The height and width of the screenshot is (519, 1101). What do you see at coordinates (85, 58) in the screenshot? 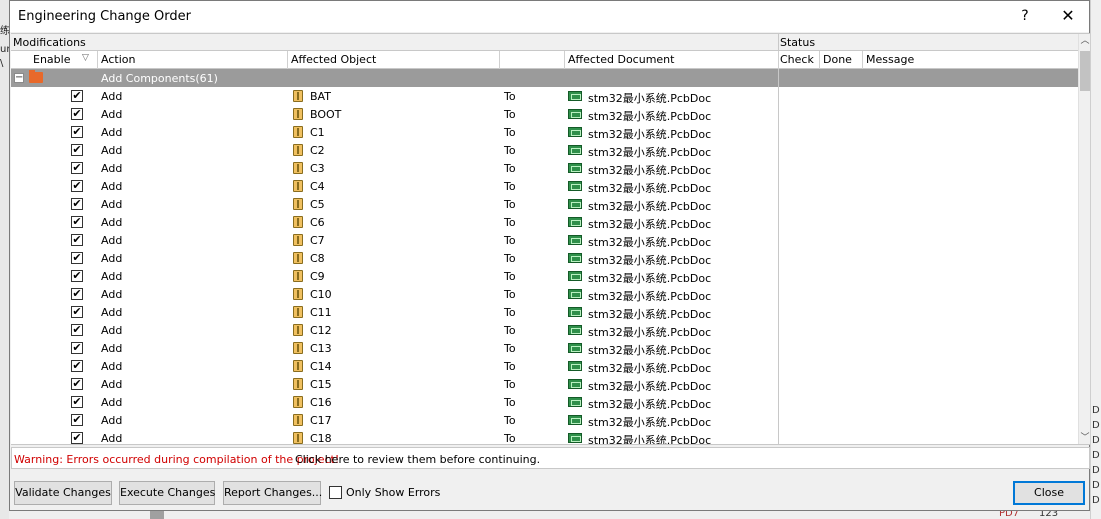
I see `filter-icon: ▽` at bounding box center [85, 58].